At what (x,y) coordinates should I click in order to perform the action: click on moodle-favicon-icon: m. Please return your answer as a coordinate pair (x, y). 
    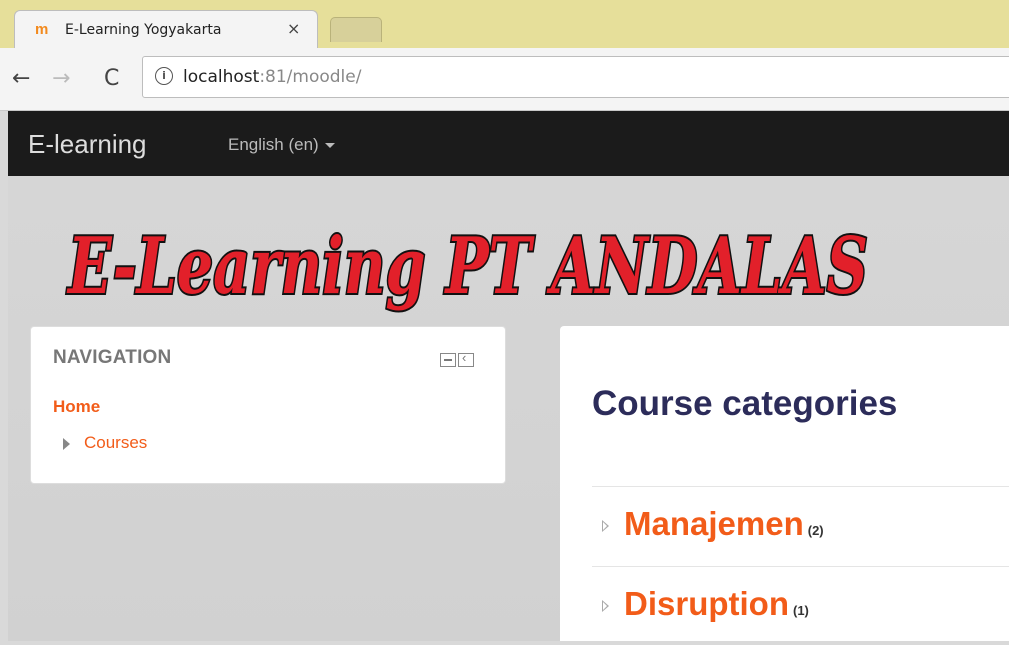
    Looking at the image, I should click on (41, 29).